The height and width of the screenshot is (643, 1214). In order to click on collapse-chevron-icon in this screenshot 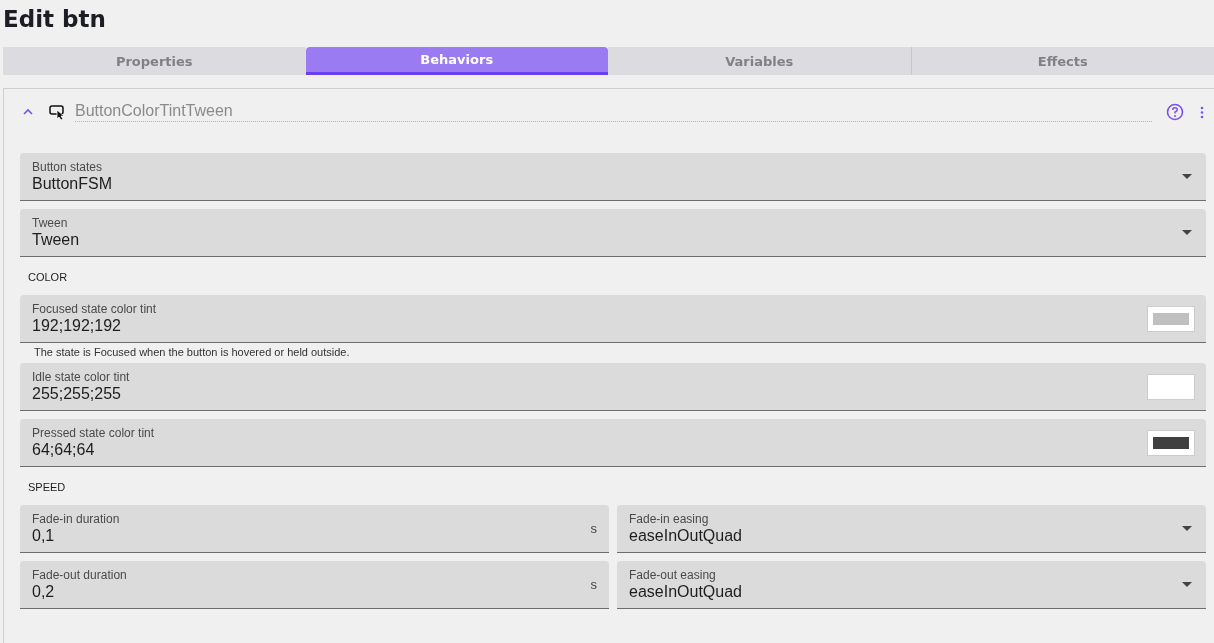, I will do `click(28, 112)`.